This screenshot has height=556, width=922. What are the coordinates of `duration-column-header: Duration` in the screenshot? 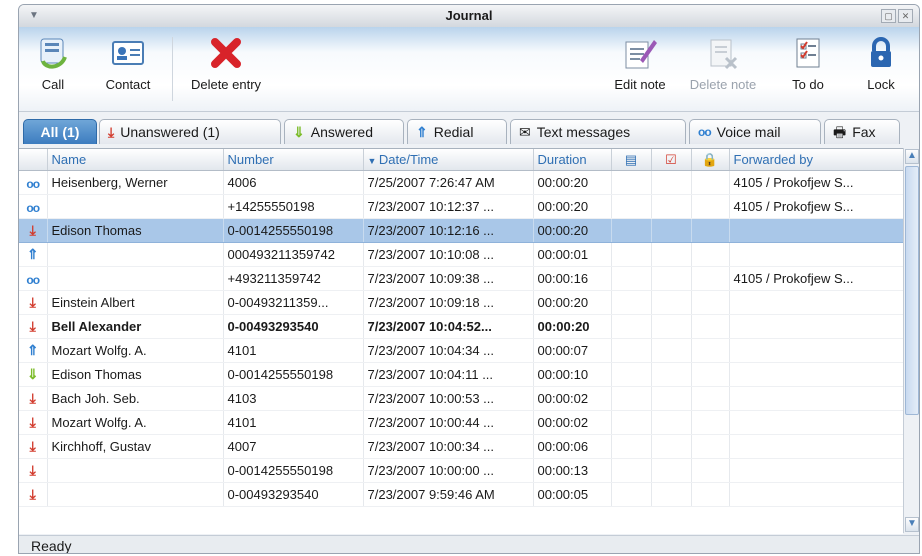 It's located at (572, 160).